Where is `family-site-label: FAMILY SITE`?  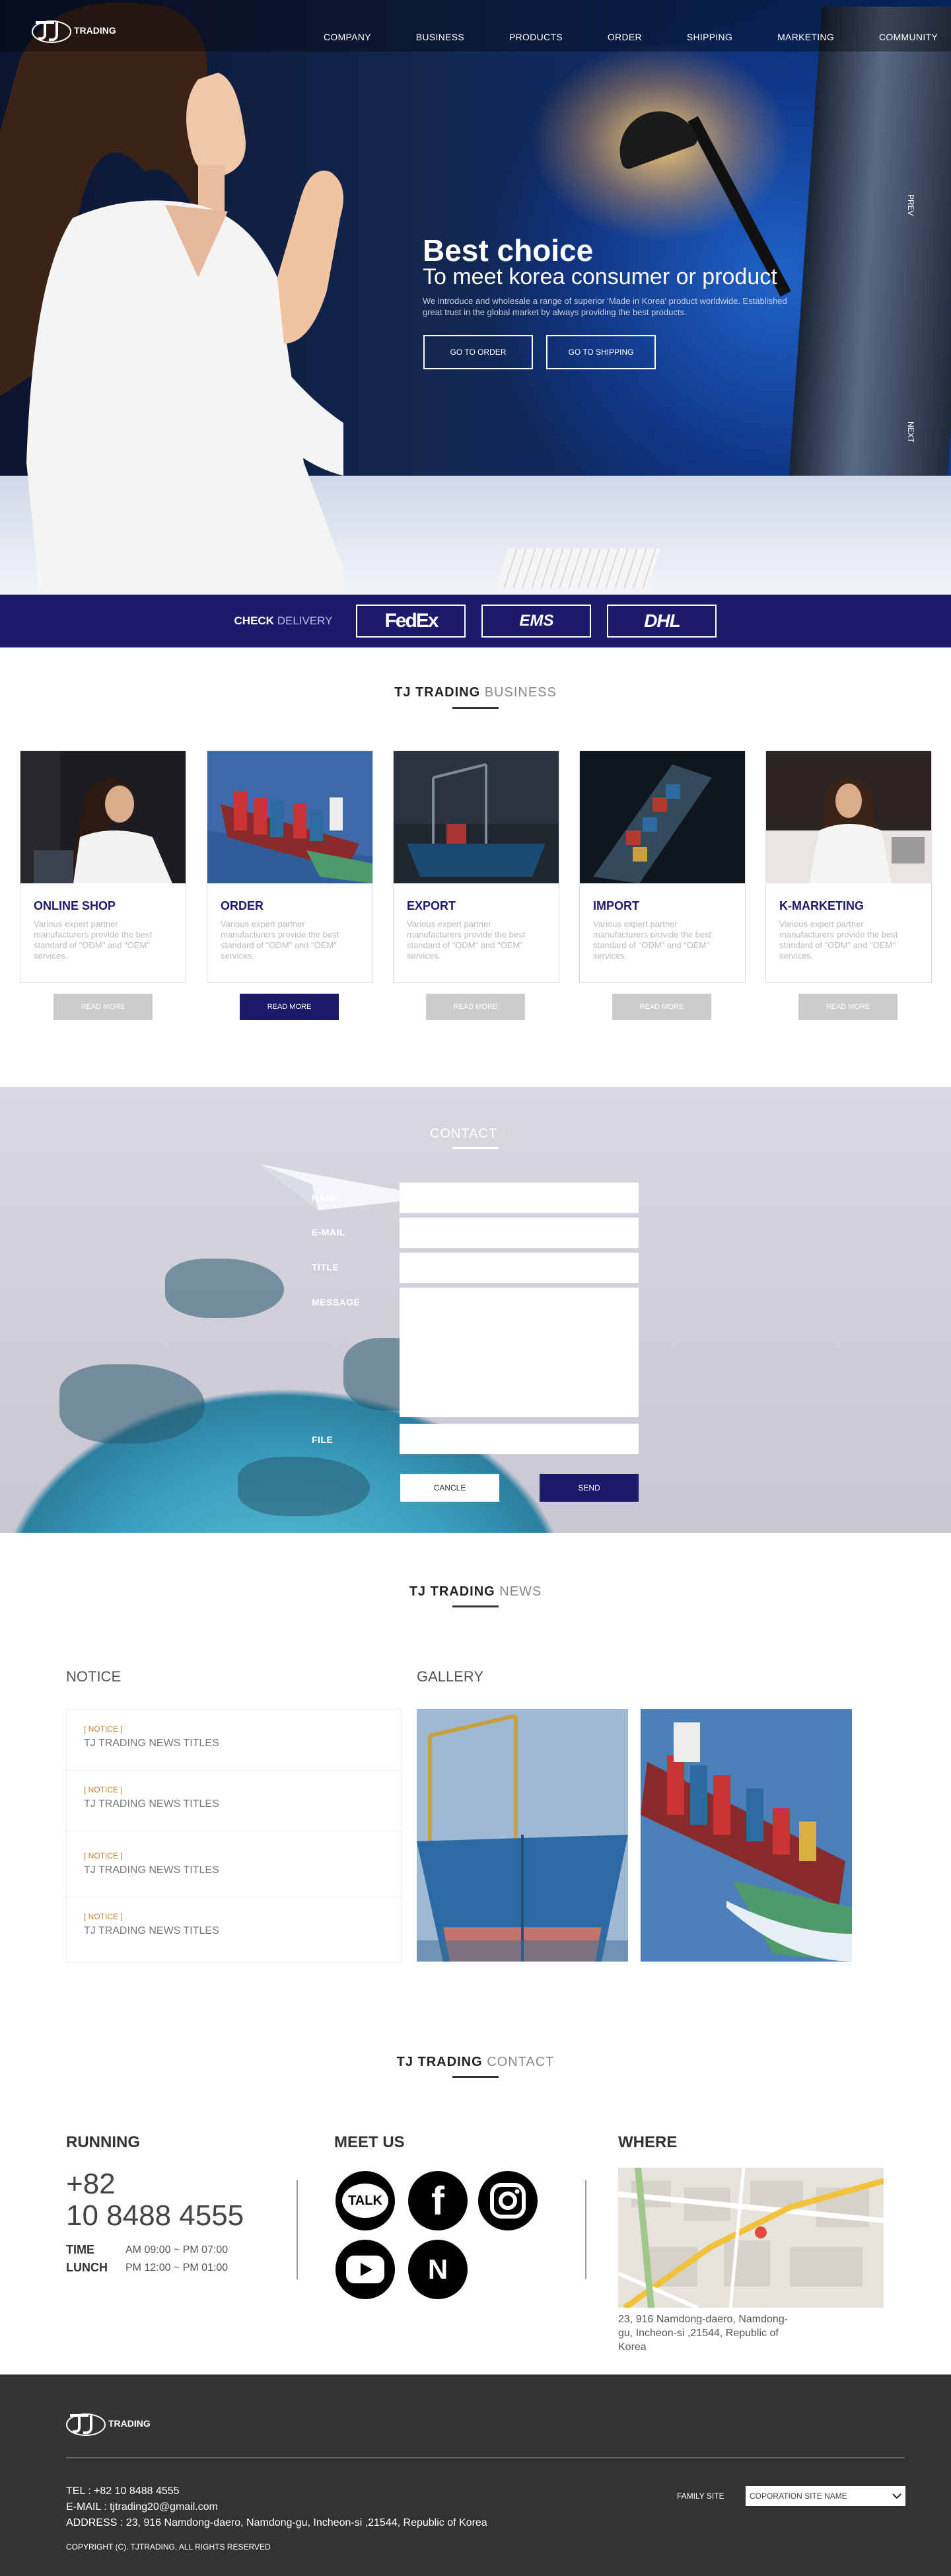 family-site-label: FAMILY SITE is located at coordinates (700, 2496).